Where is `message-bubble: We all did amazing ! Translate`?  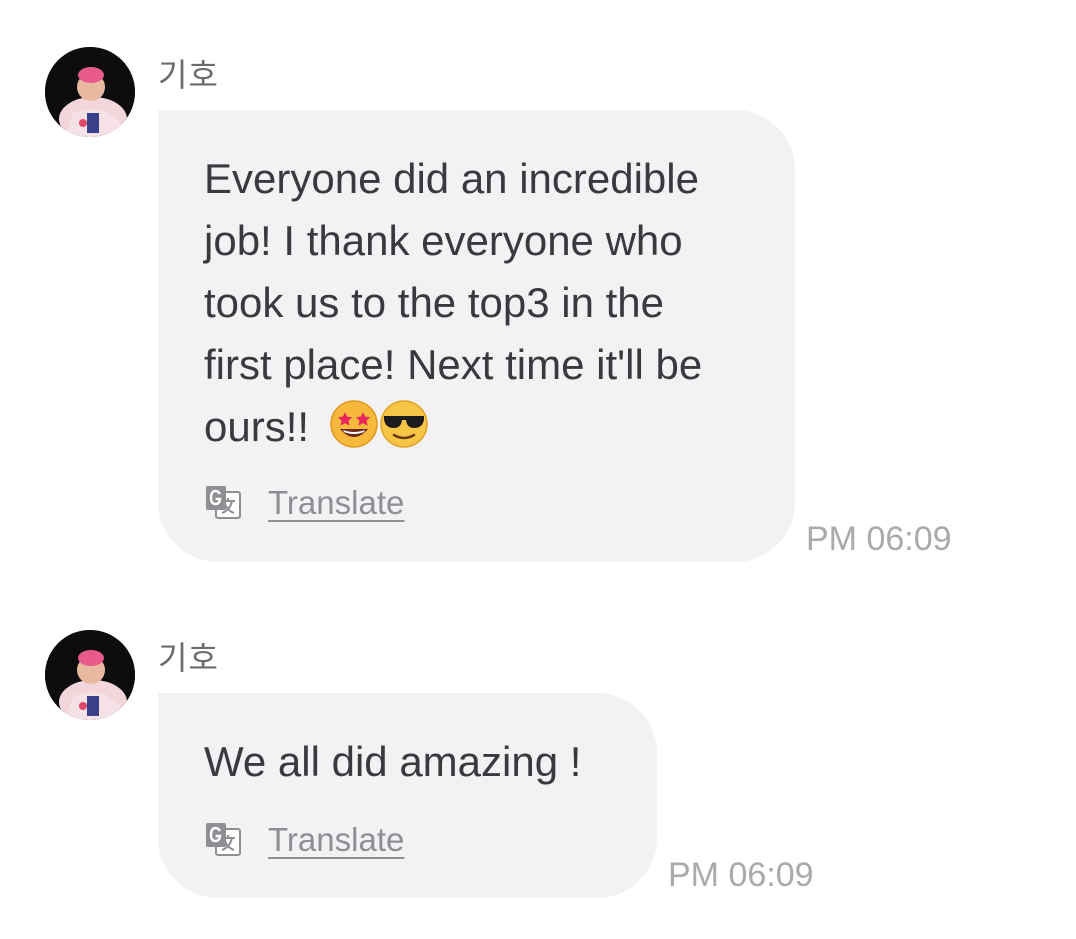
message-bubble: We all did amazing ! Translate is located at coordinates (407, 795).